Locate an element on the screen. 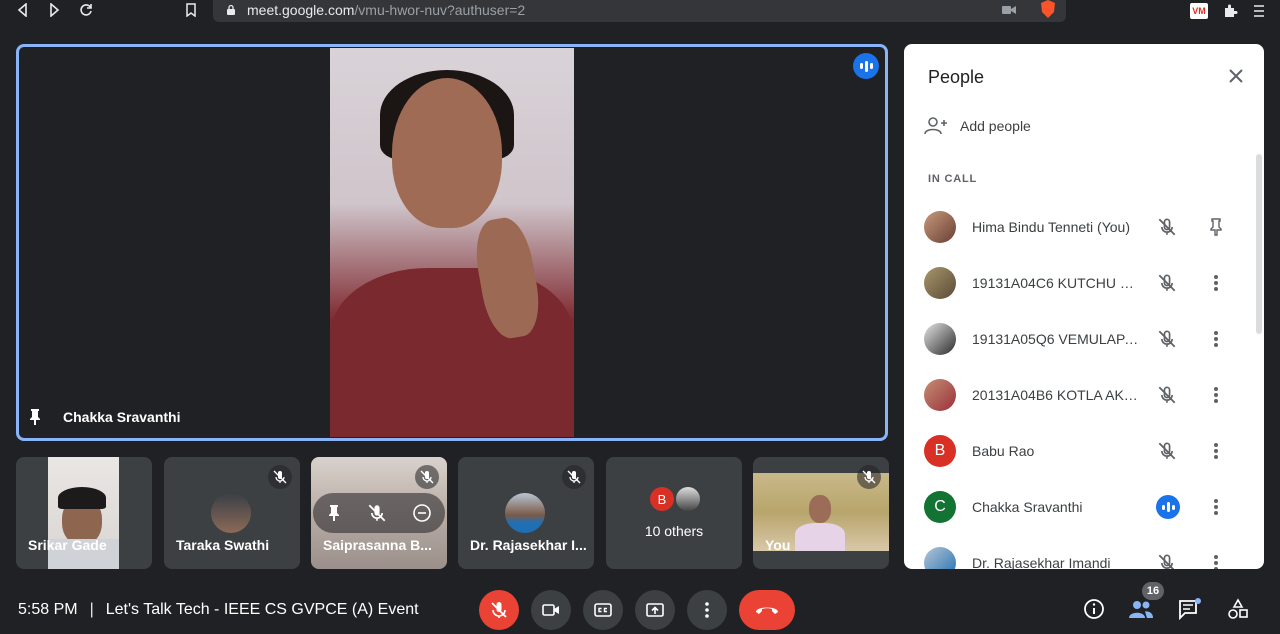 The height and width of the screenshot is (634, 1280). person-row: C Chakka Sravanthi is located at coordinates (1079, 507).